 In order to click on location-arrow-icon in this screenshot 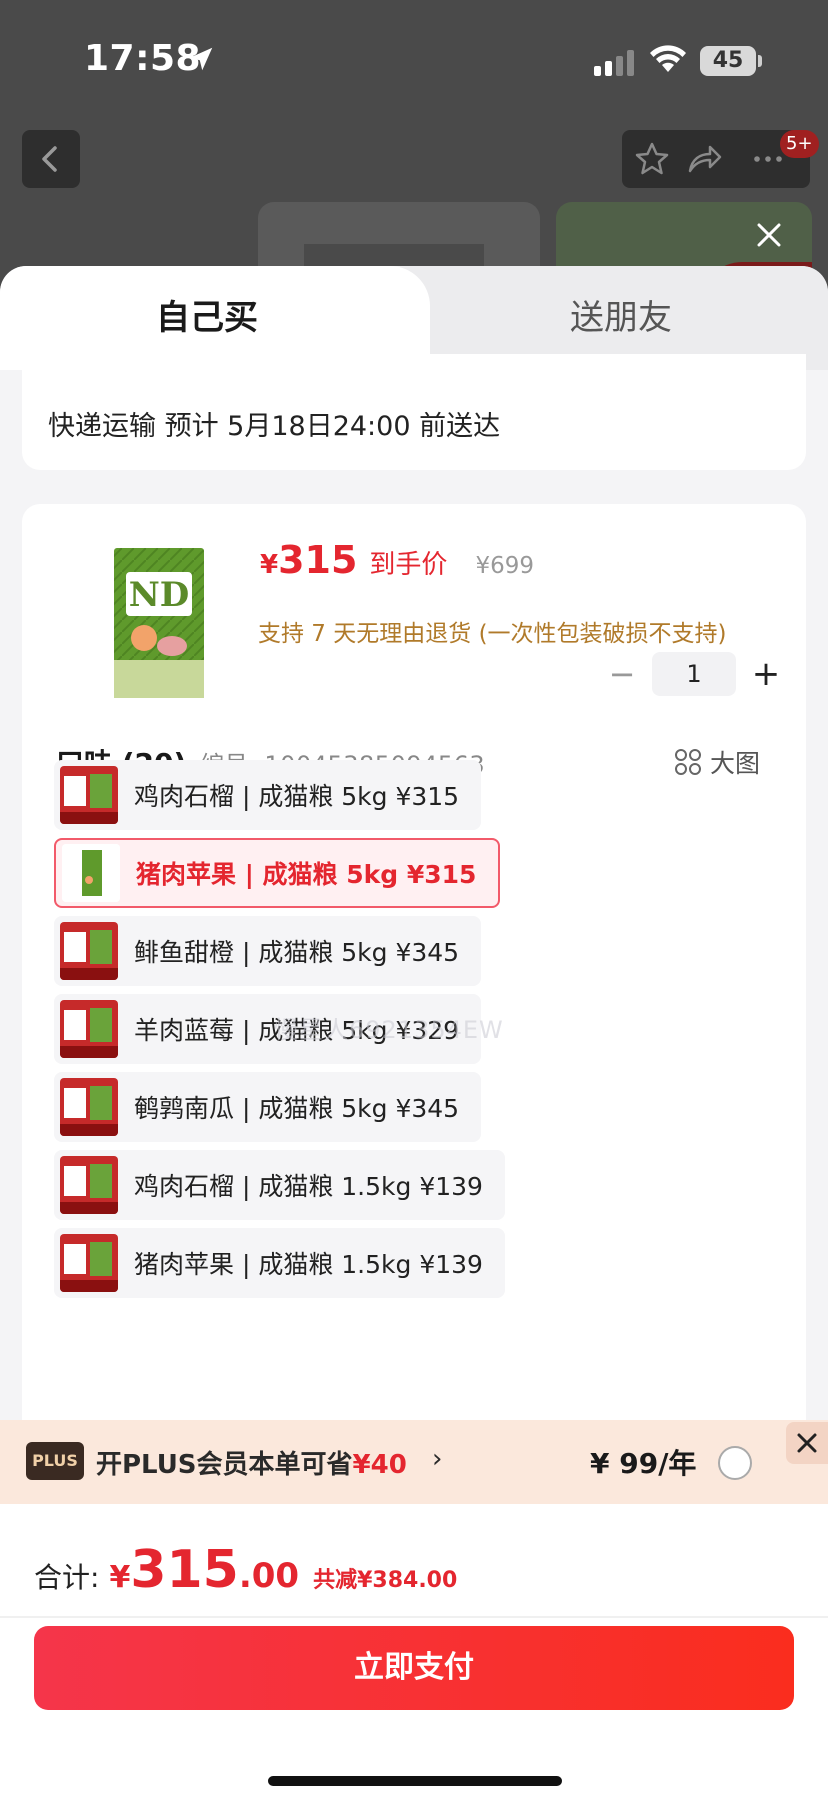, I will do `click(201, 59)`.